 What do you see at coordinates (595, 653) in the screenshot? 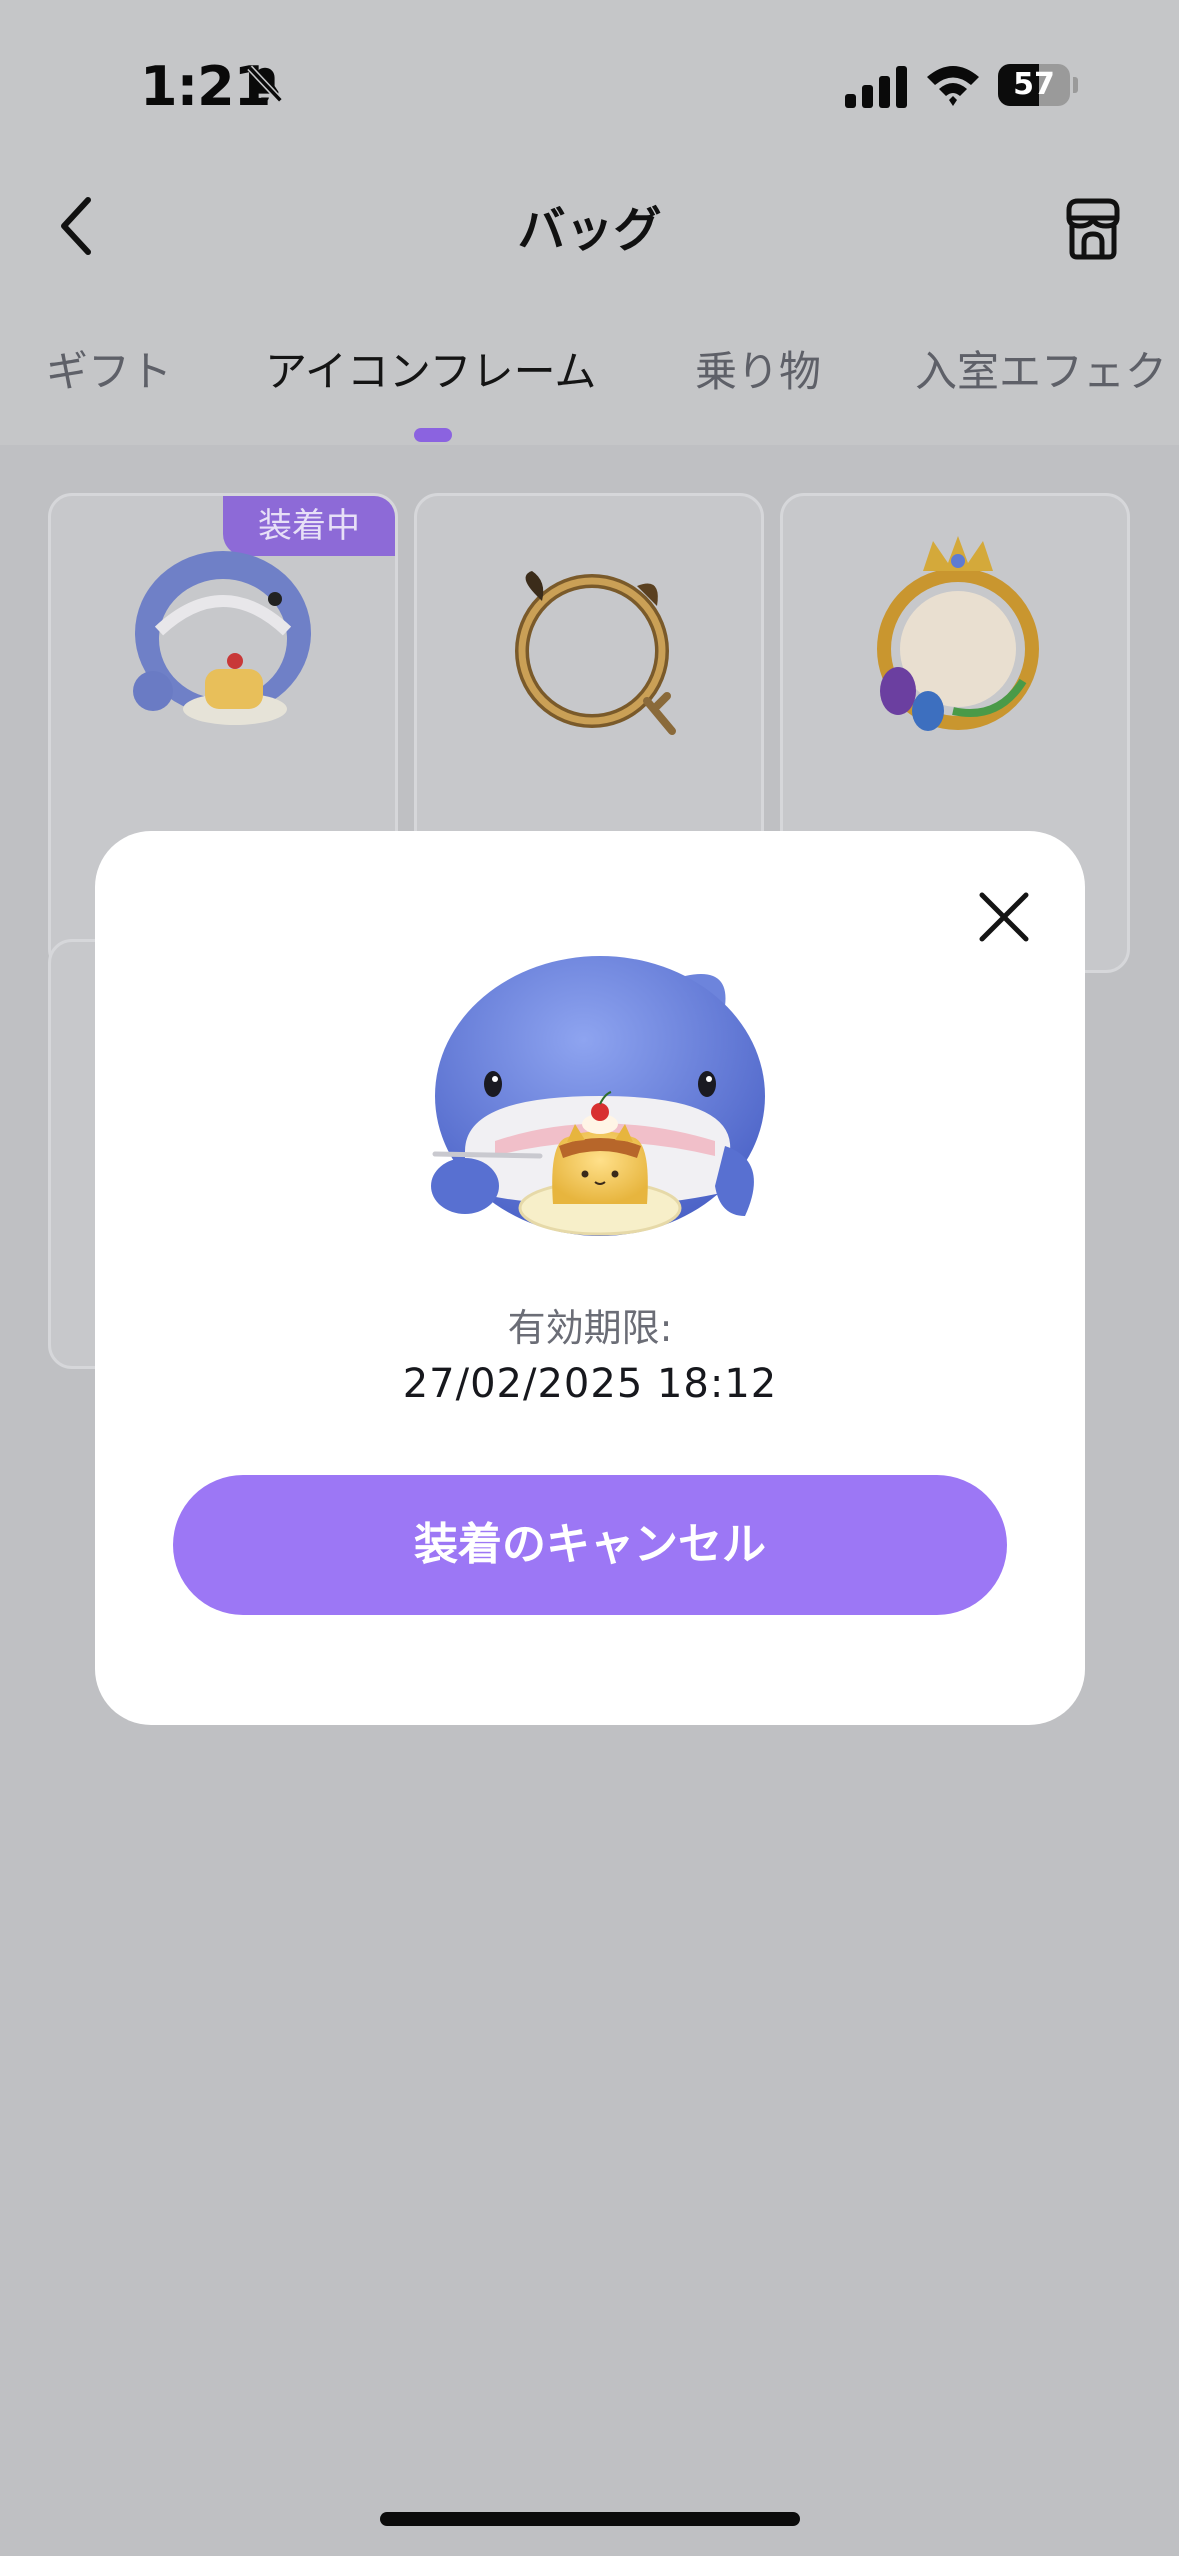
I see `gold-vine-frame-icon` at bounding box center [595, 653].